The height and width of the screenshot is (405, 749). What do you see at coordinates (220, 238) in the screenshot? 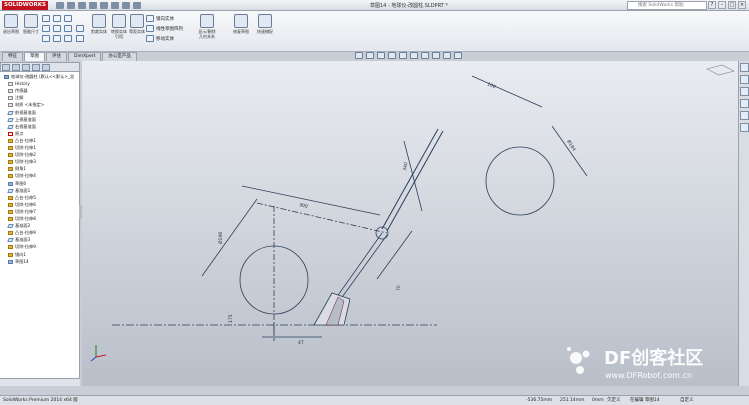
I see `dim-label-198: Ø198` at bounding box center [220, 238].